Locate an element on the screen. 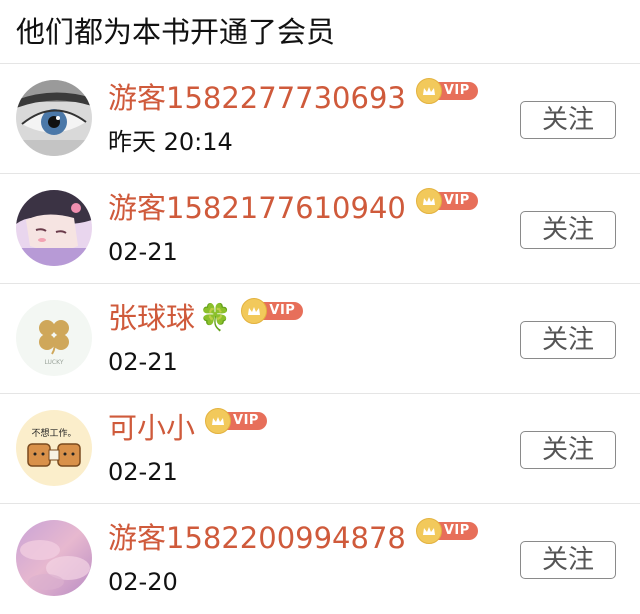 The image size is (640, 614). name-line: 张球球 🍀 VIP is located at coordinates (206, 318).